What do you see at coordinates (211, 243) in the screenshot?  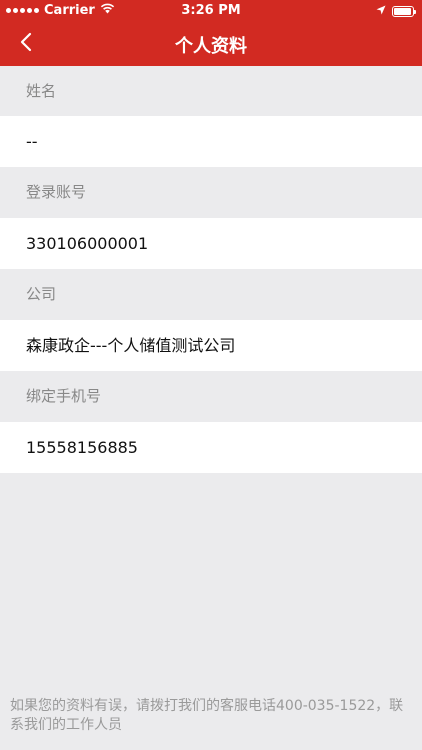 I see `login-account-value: 330106000001` at bounding box center [211, 243].